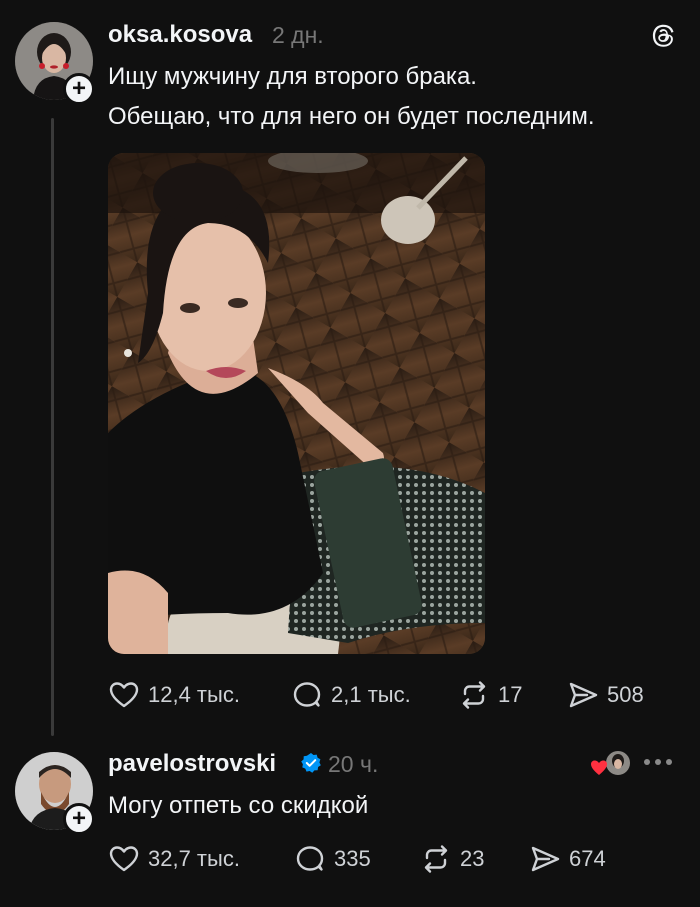  I want to click on post-share-button: 508, so click(605, 695).